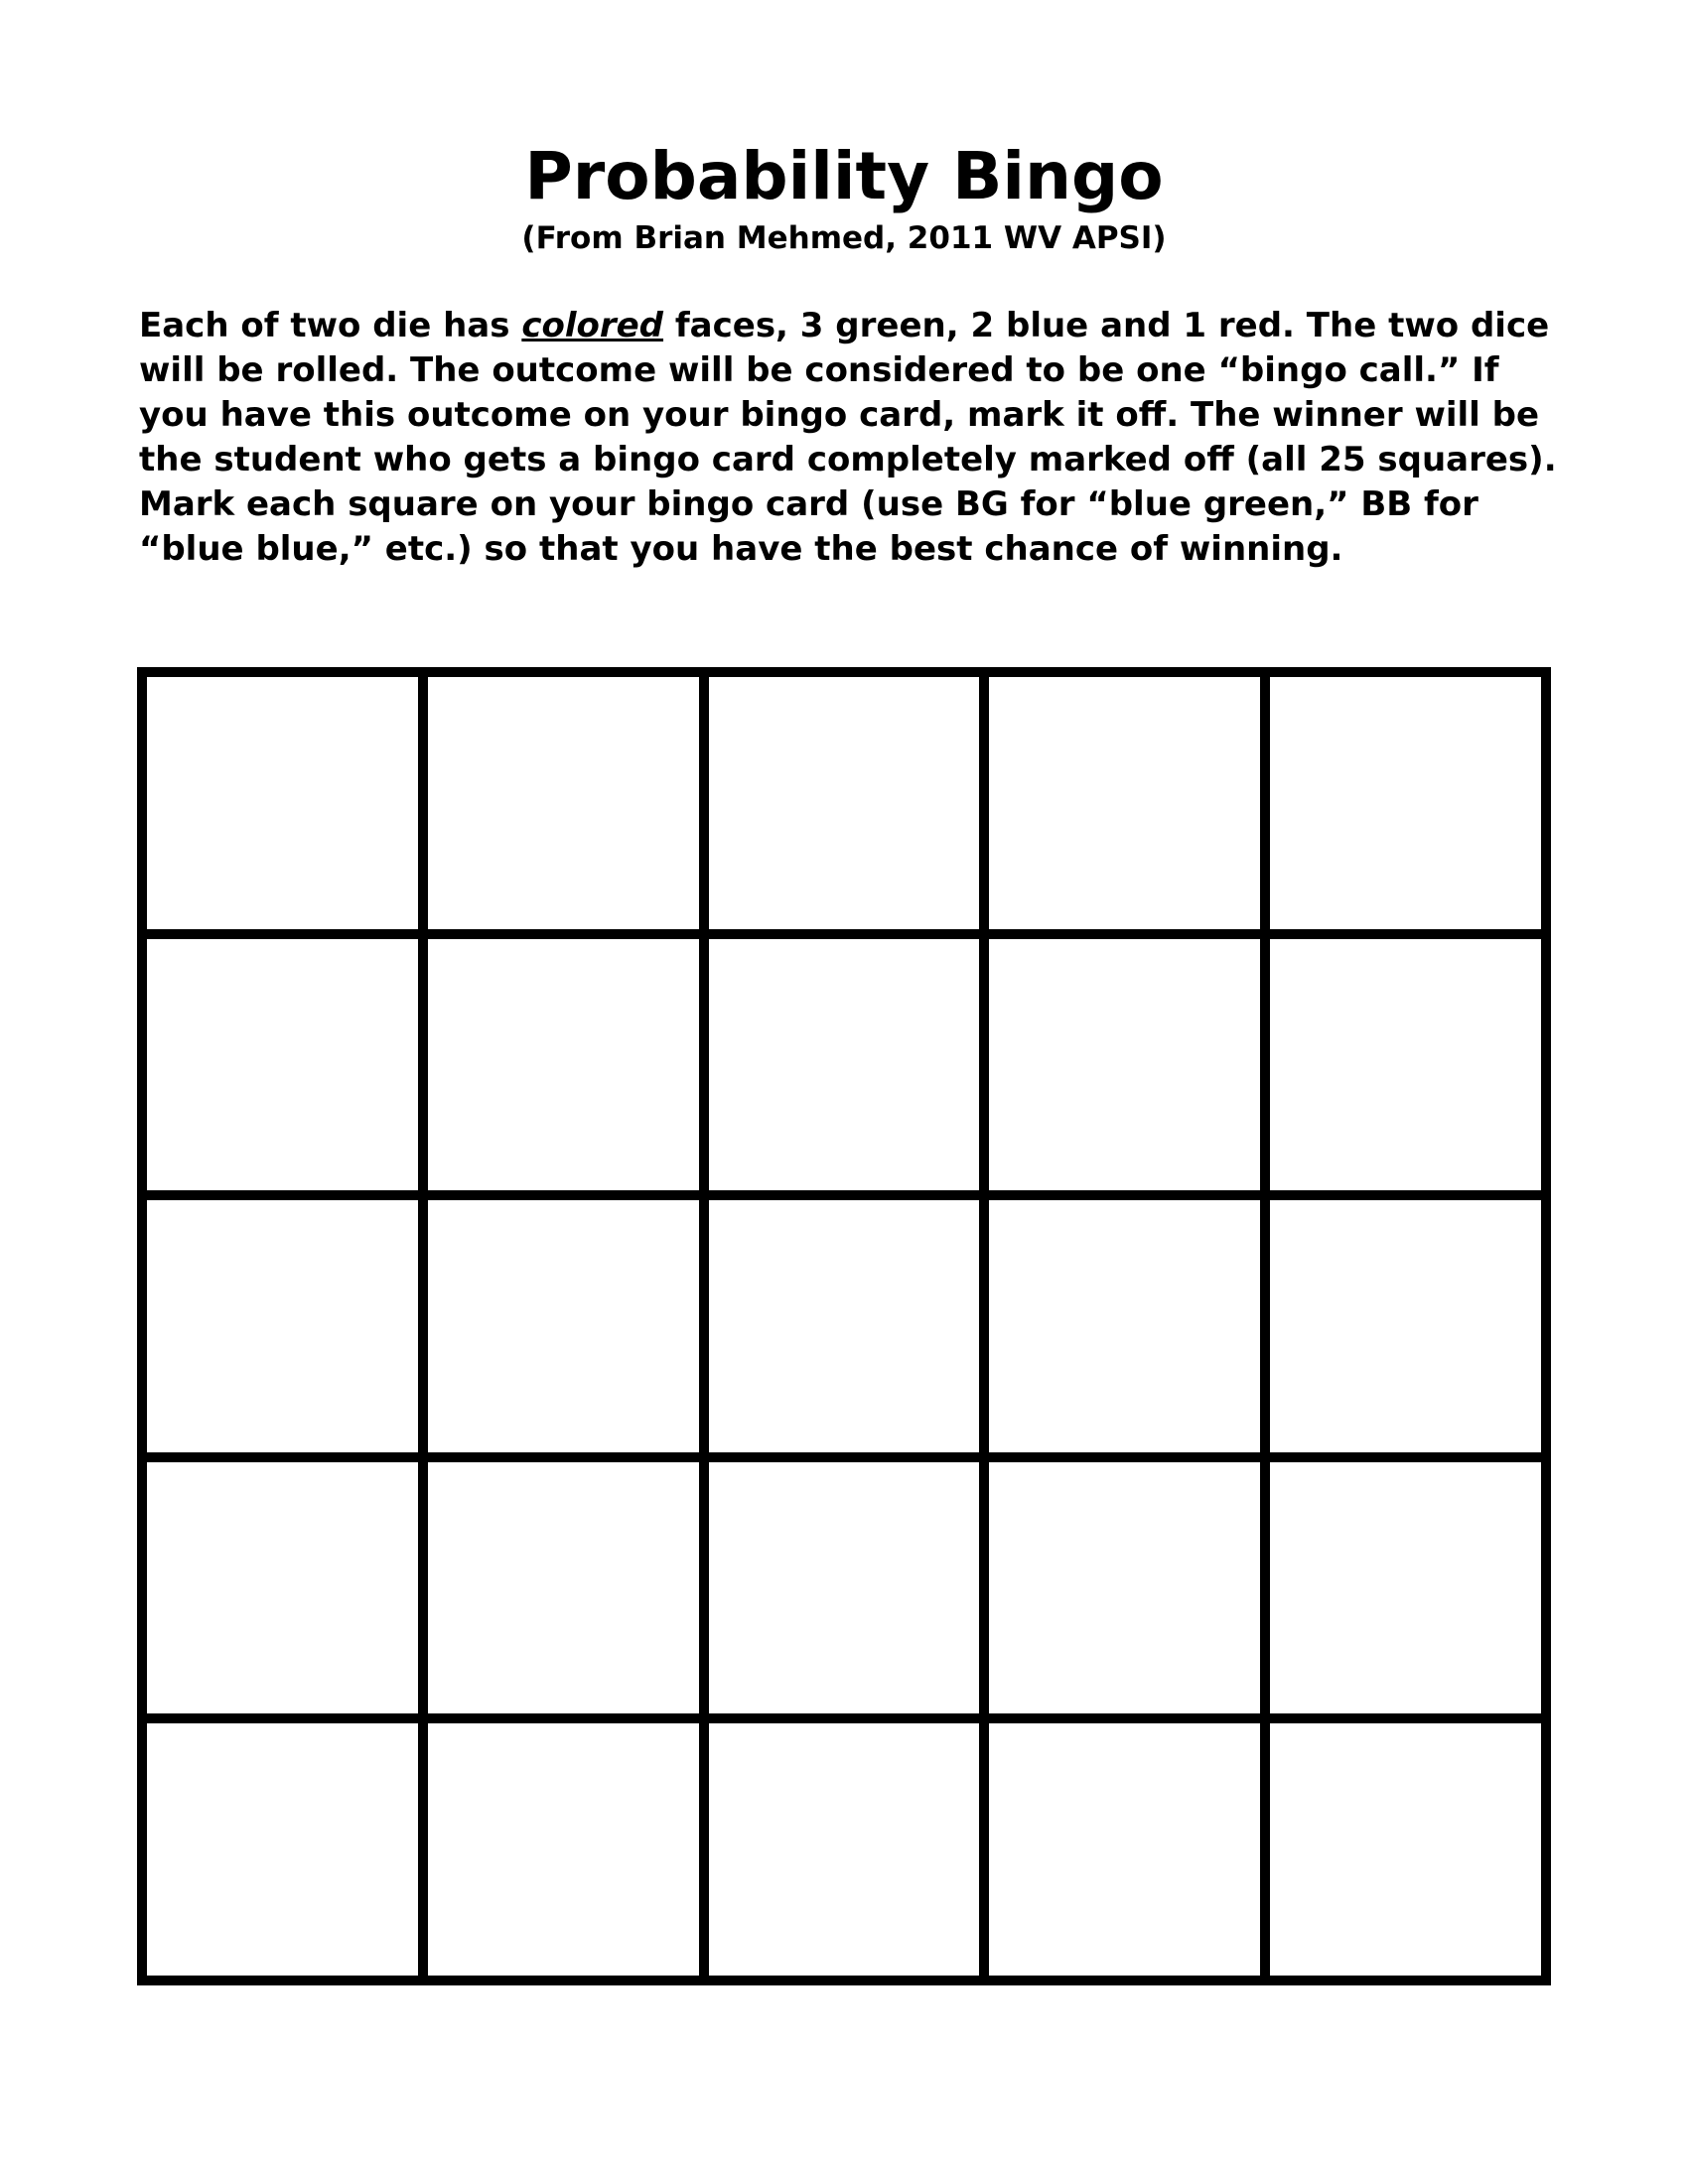 This screenshot has height=2184, width=1688. Describe the element at coordinates (330, 325) in the screenshot. I see `instructions-text-start: Each of two die has` at that location.